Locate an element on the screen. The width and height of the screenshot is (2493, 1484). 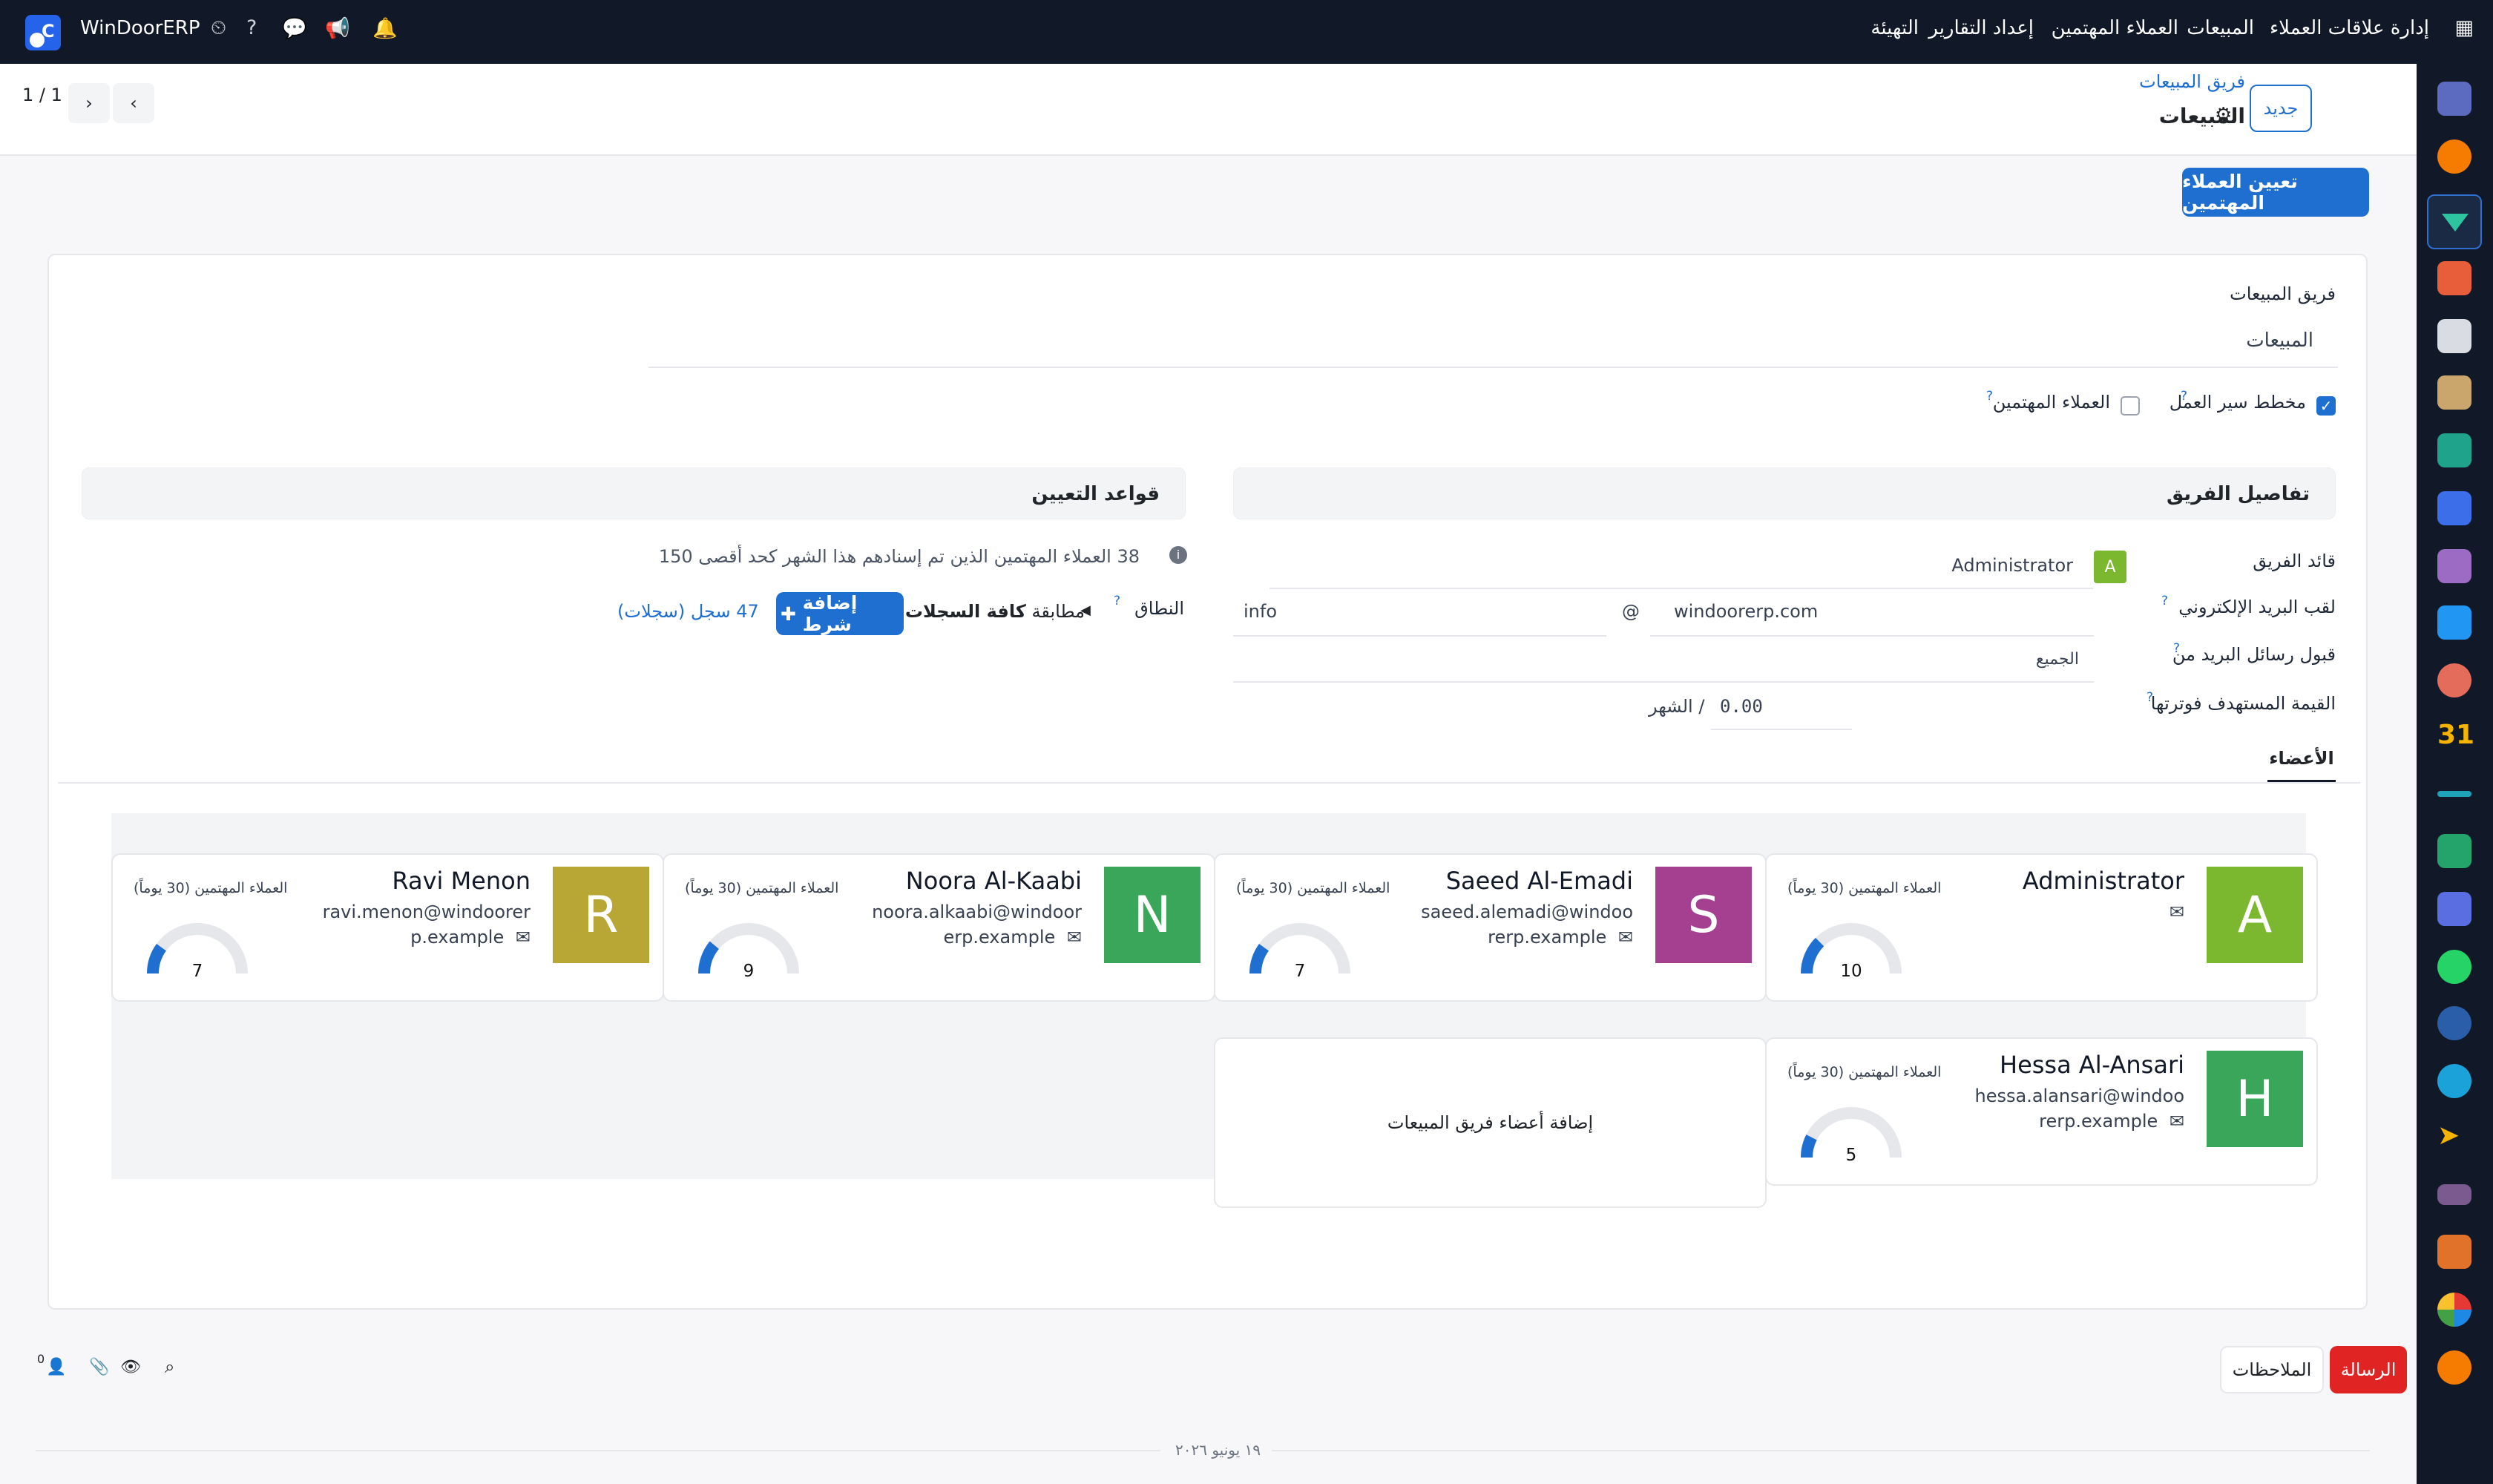
gear-icon: ⚙ is located at coordinates (2223, 115).